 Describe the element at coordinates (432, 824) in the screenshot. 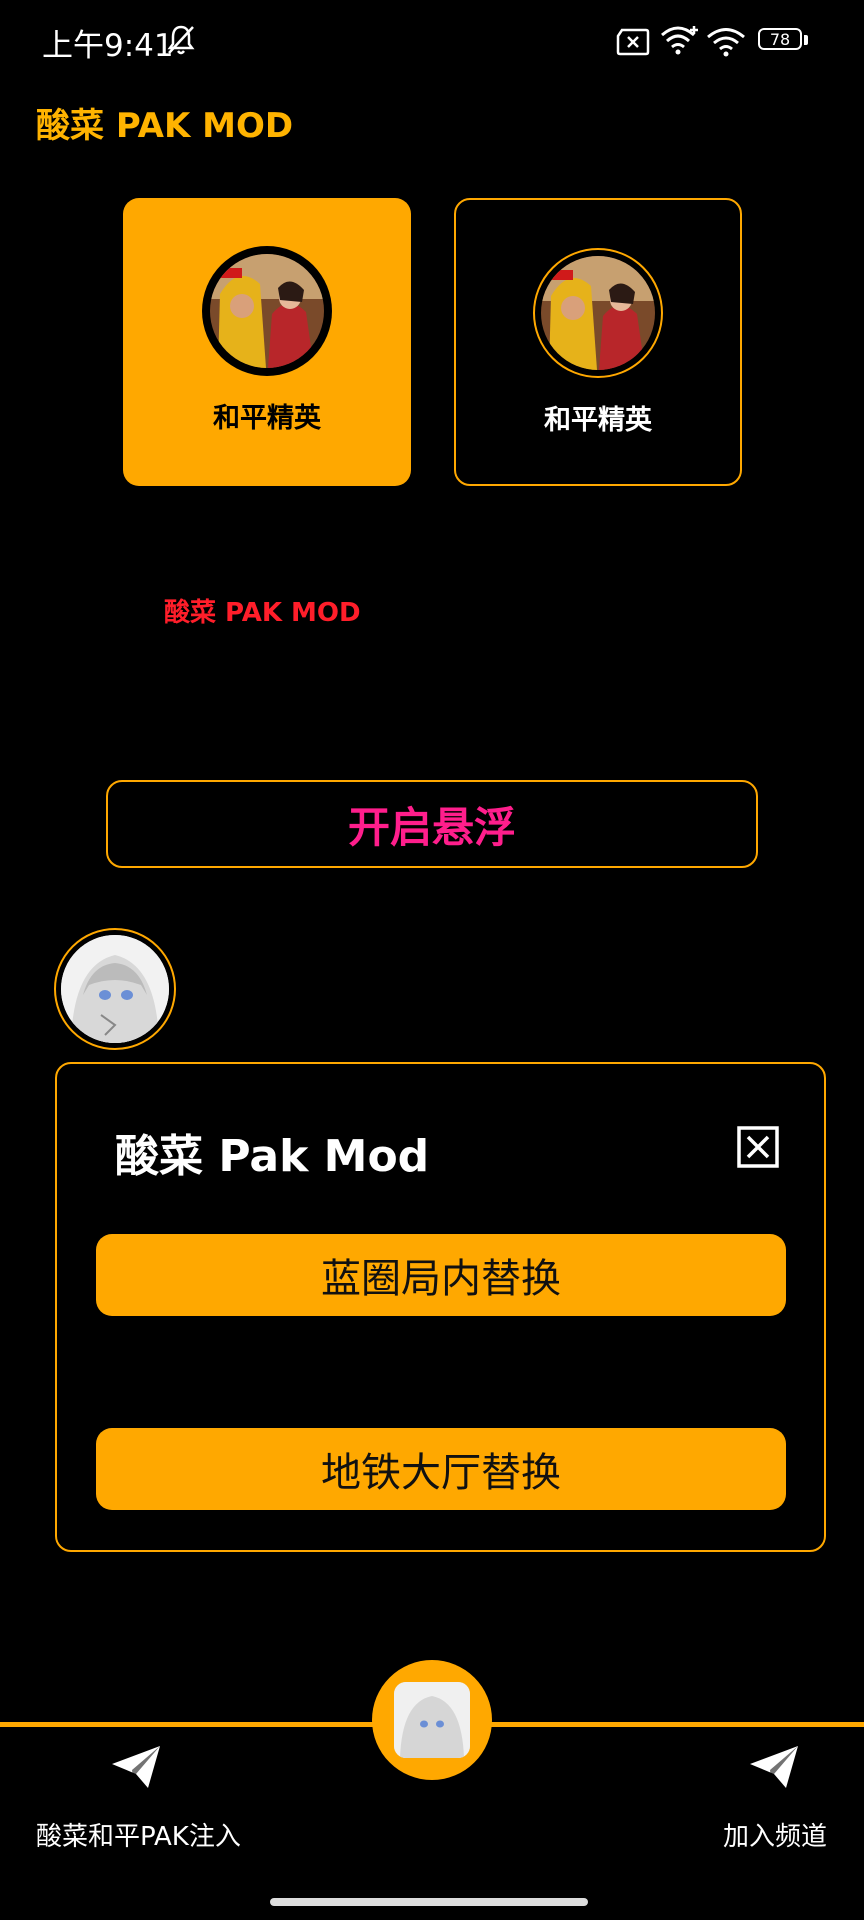

I see `enable-float-button: 开启悬浮` at that location.